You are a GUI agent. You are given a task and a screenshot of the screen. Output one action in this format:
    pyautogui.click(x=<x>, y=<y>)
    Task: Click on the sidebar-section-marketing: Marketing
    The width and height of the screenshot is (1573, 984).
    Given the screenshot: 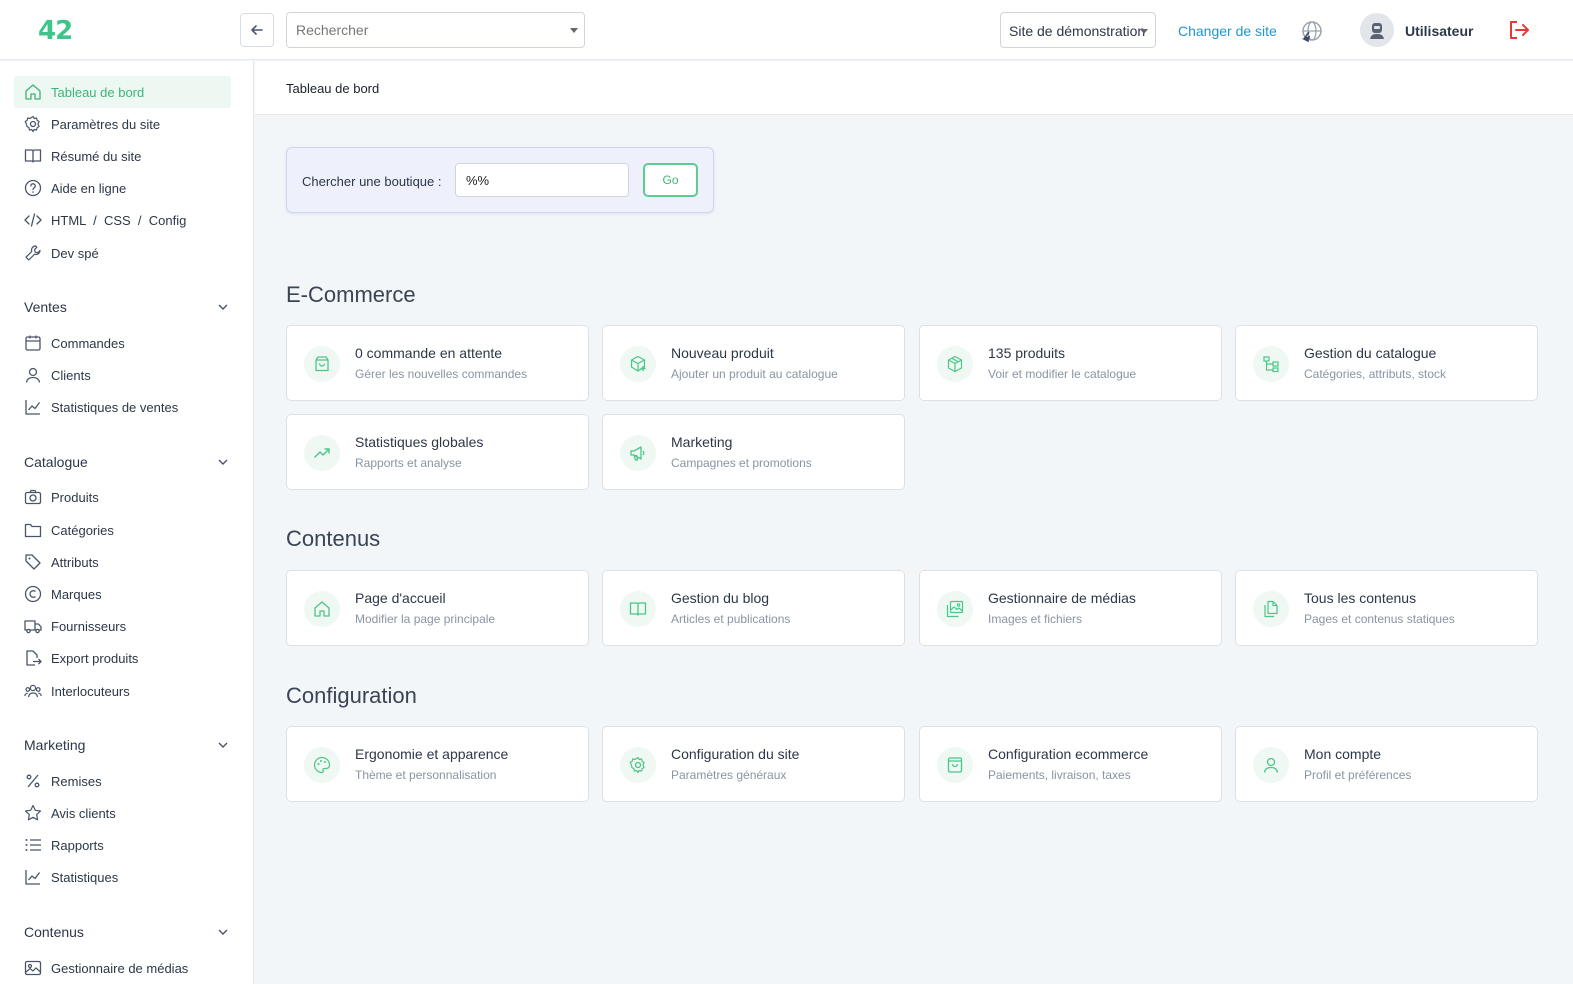 What is the action you would take?
    pyautogui.click(x=126, y=745)
    